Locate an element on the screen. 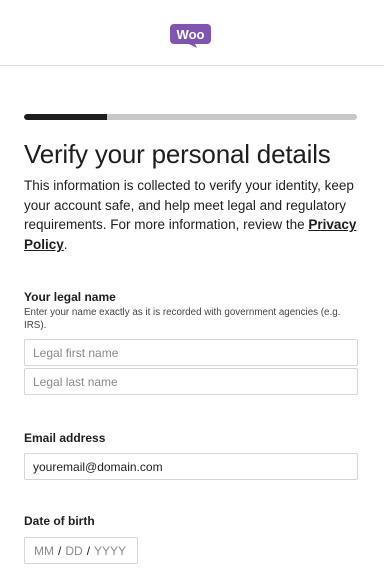 The height and width of the screenshot is (585, 384). dob-day-input: DD is located at coordinates (73, 551).